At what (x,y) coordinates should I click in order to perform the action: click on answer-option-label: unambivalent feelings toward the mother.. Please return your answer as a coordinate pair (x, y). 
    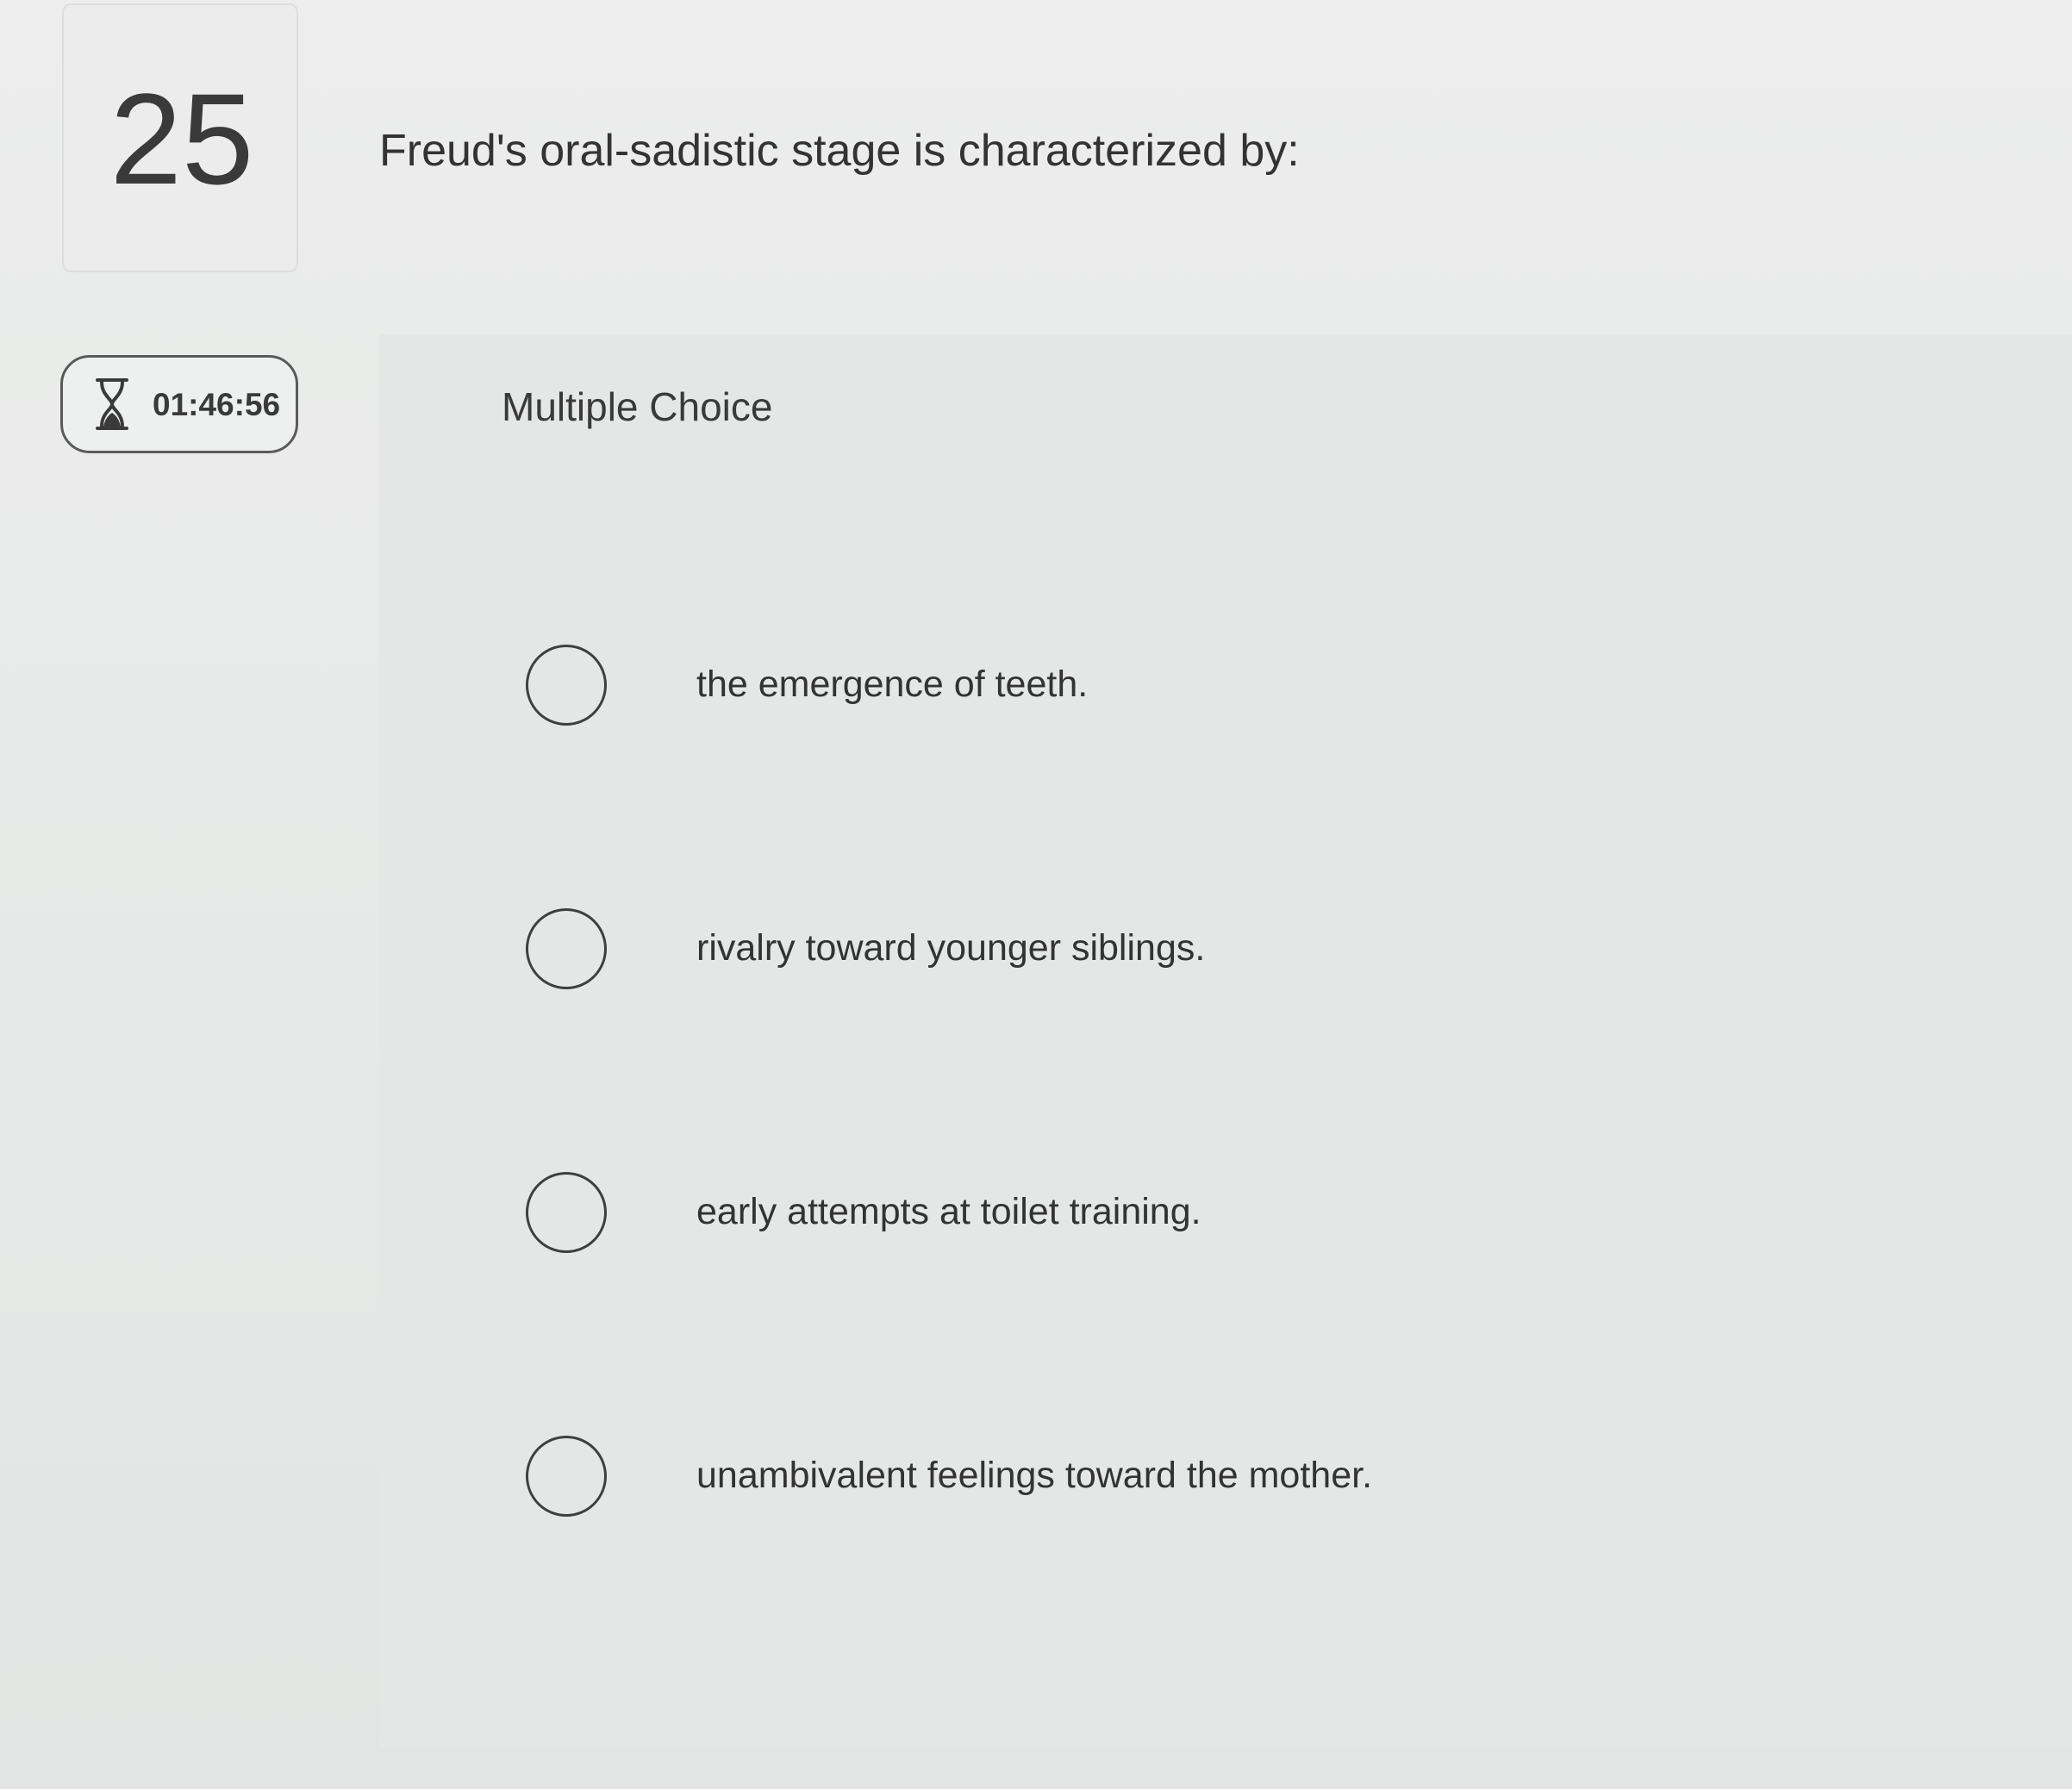
    Looking at the image, I should click on (1034, 1475).